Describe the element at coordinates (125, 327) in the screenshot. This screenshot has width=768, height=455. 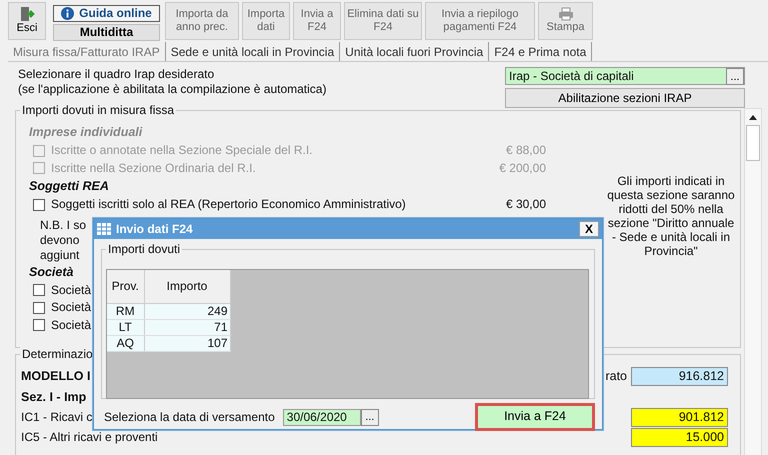
I see `table-cell: LT` at that location.